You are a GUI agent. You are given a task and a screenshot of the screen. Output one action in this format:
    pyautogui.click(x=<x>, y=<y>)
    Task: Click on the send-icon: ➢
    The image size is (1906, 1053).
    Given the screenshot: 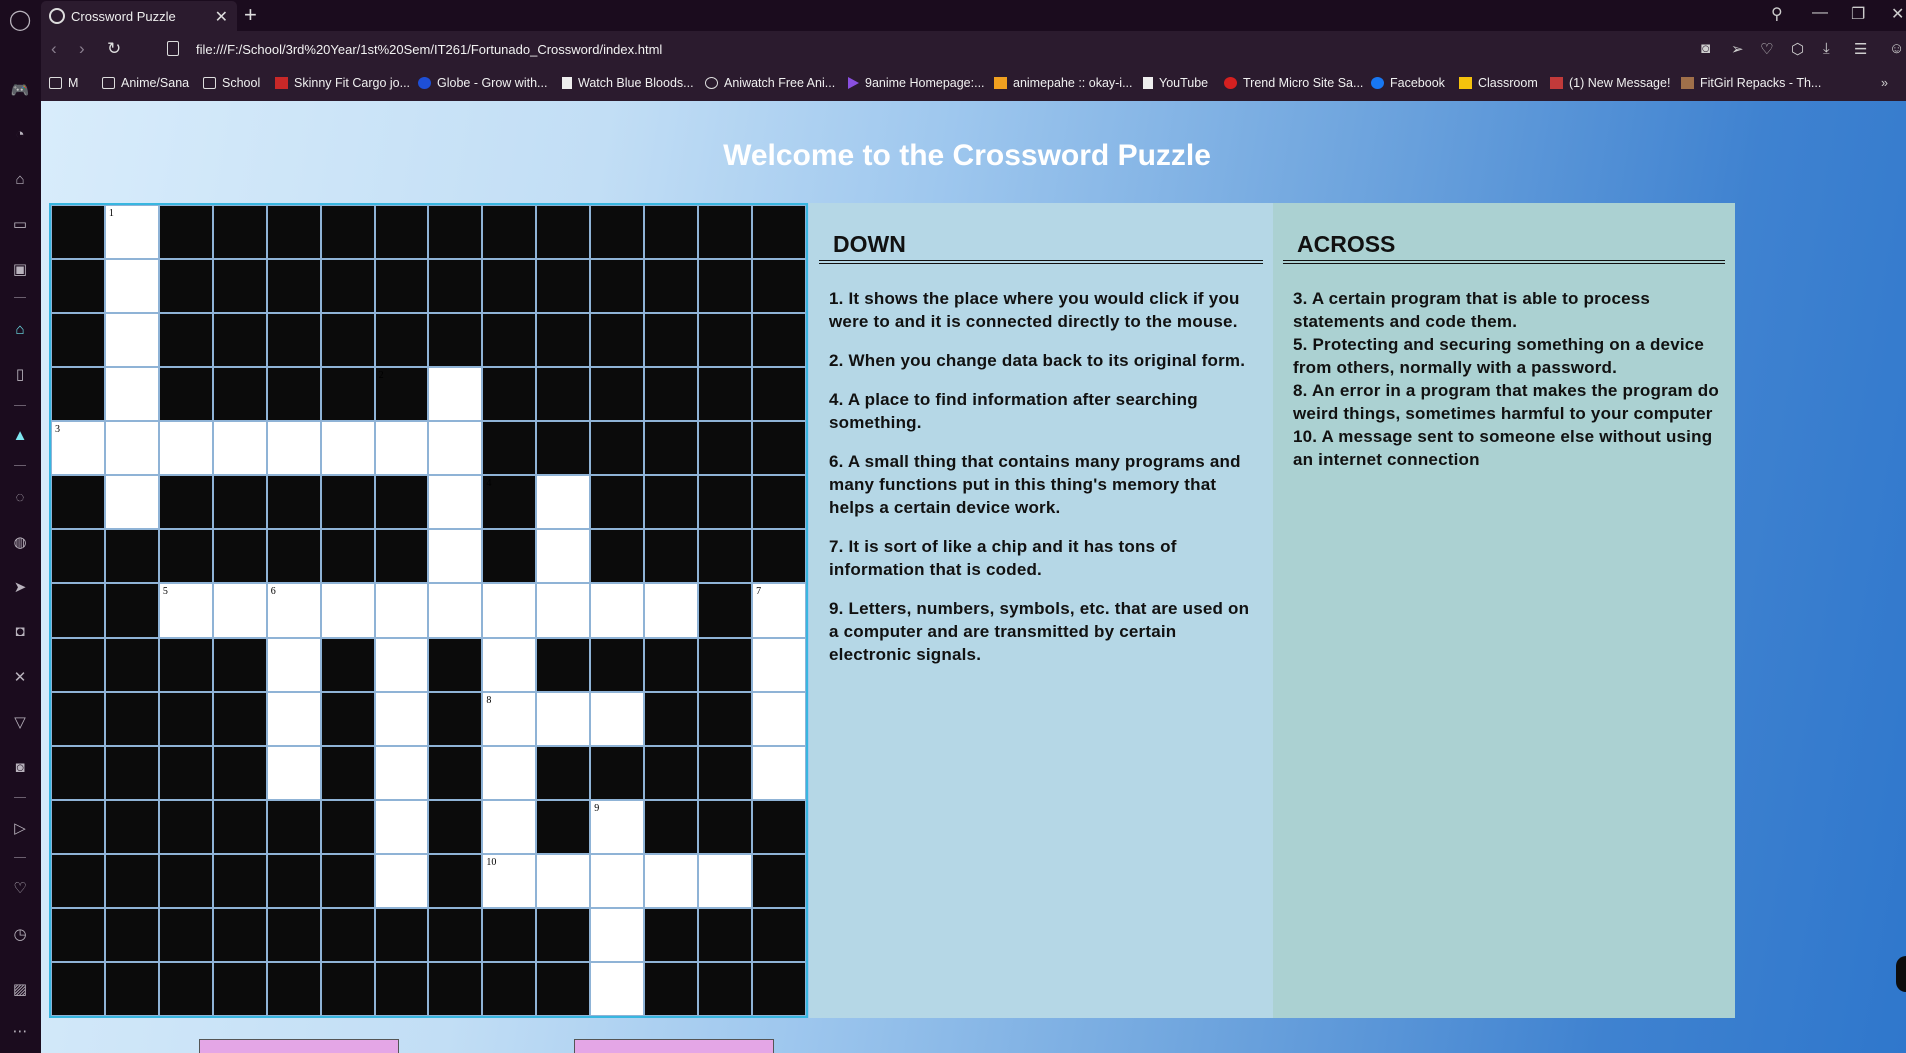 What is the action you would take?
    pyautogui.click(x=1737, y=49)
    